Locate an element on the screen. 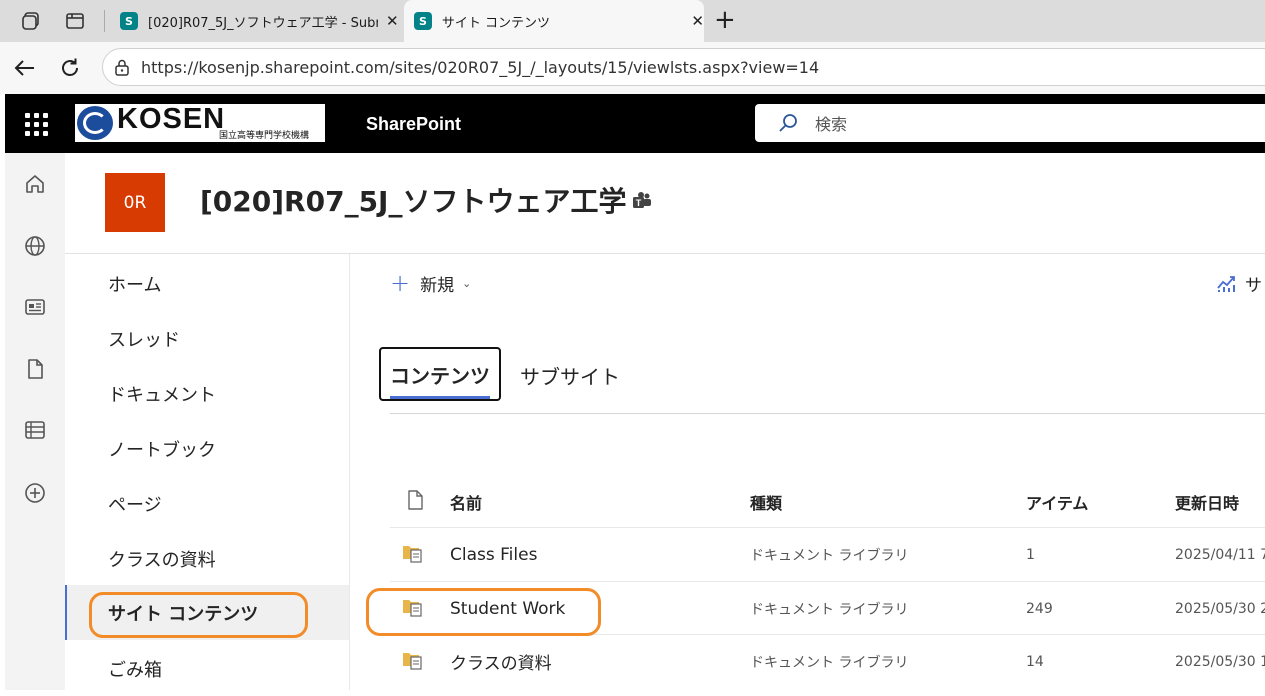  pivot-divider is located at coordinates (827, 413).